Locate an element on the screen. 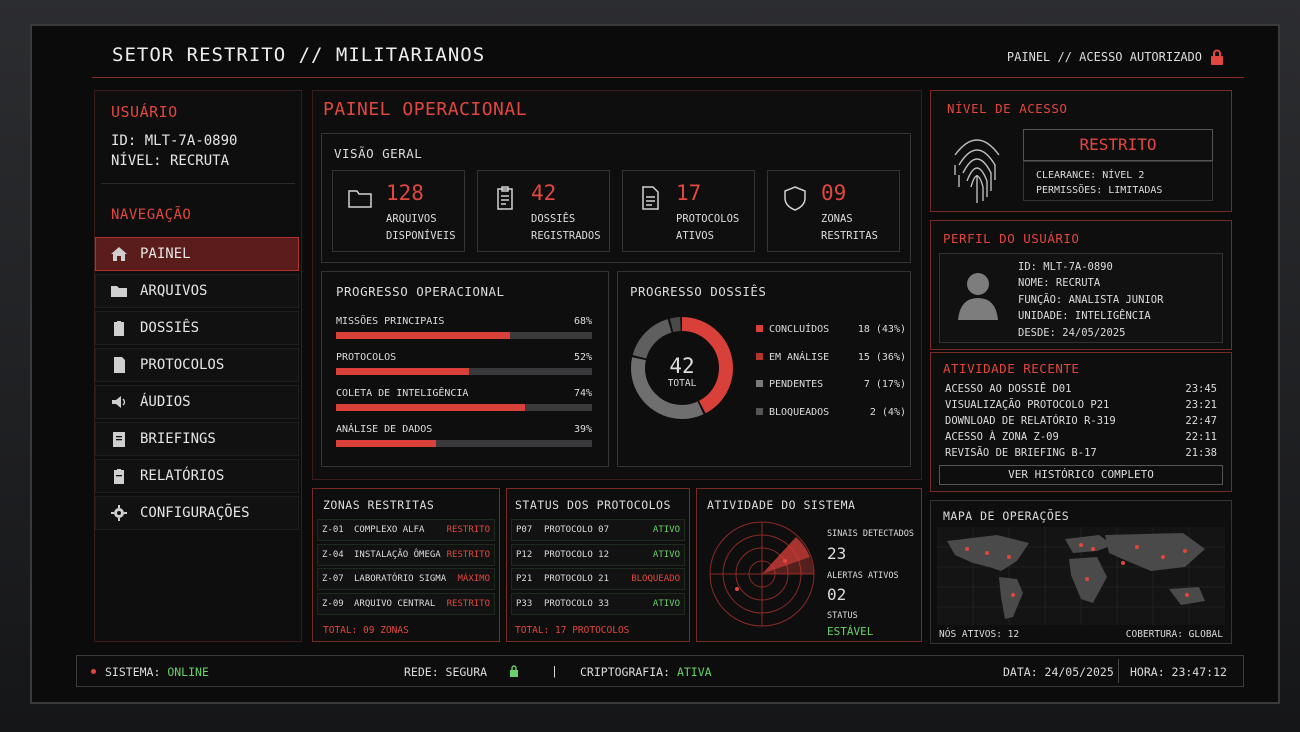 The width and height of the screenshot is (1300, 732). activity-item: VISUALIZAÇÃO PROTOCOLO P21 23:21 is located at coordinates (1081, 405).